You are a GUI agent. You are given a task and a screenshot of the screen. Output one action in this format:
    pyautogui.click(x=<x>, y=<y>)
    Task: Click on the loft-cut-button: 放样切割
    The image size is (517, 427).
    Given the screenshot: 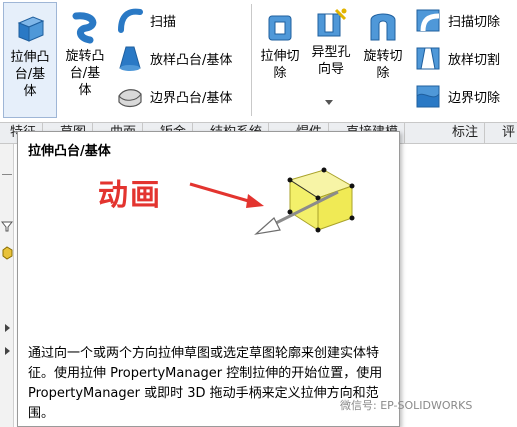 What is the action you would take?
    pyautogui.click(x=457, y=58)
    